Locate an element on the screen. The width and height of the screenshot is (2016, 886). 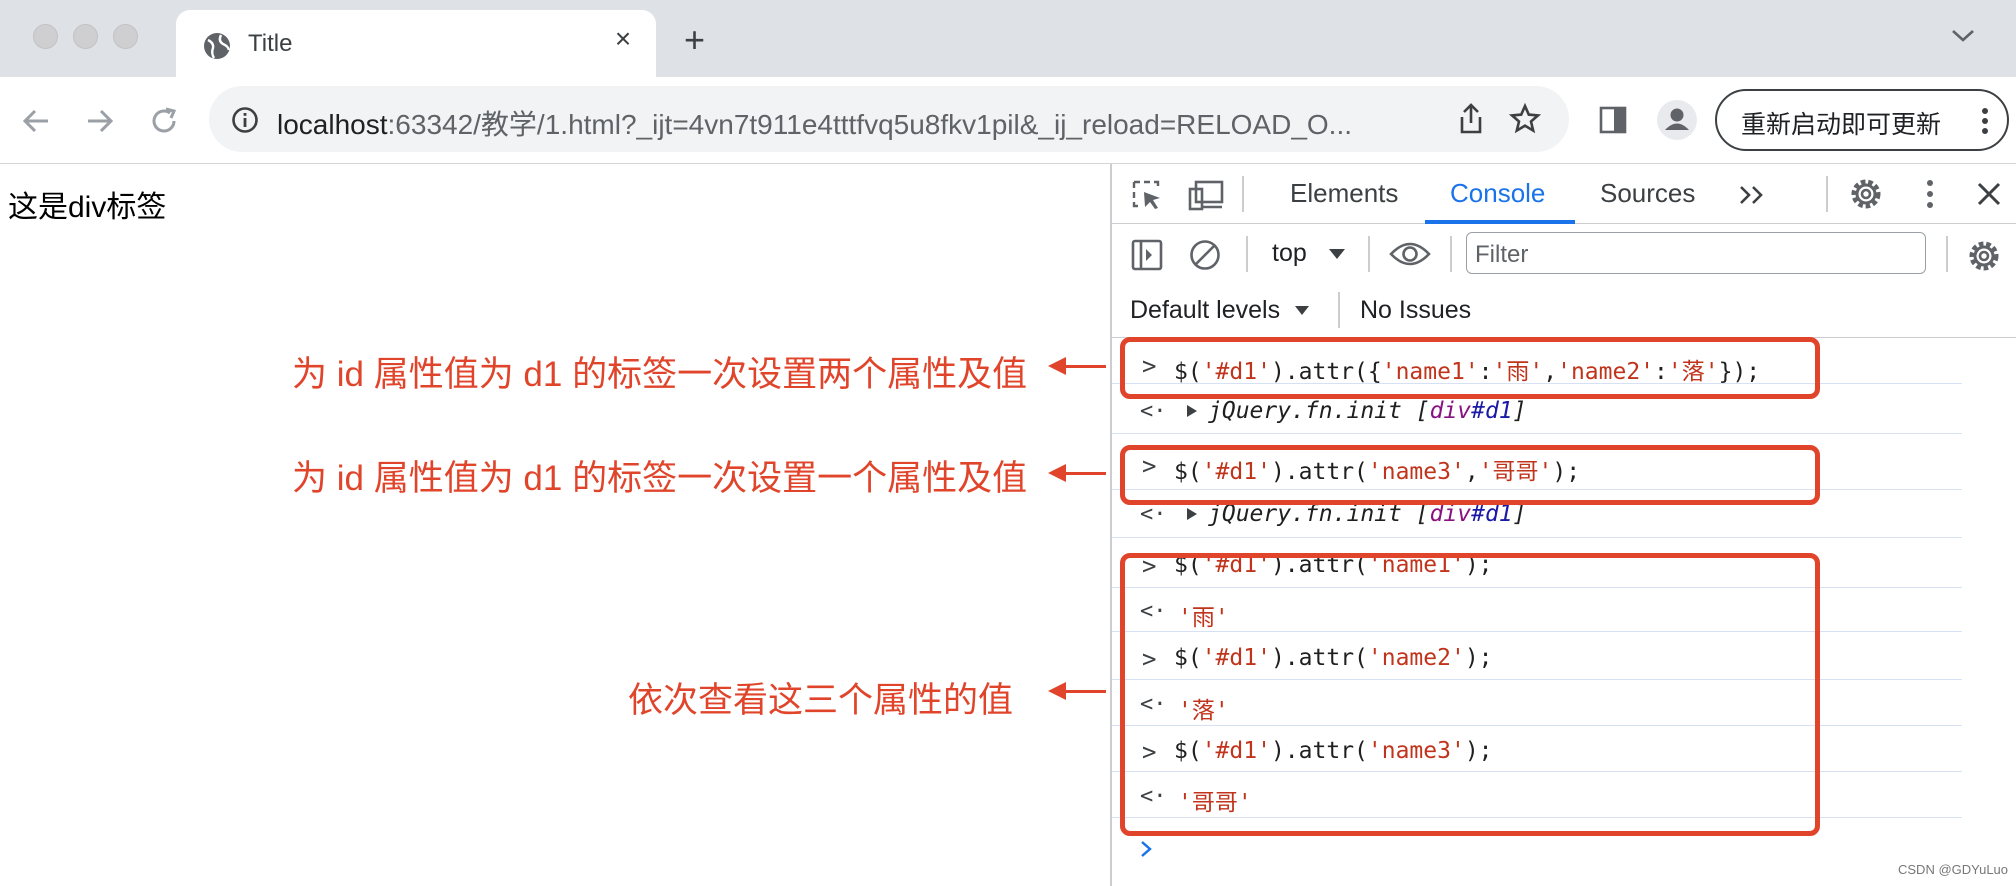
show-sidebar-icon is located at coordinates (1147, 255).